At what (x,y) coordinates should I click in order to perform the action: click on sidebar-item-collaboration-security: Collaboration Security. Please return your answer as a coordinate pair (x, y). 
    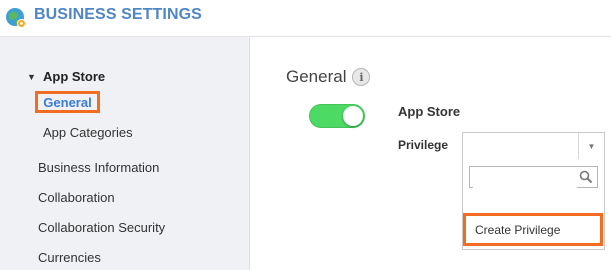
    Looking at the image, I should click on (101, 227).